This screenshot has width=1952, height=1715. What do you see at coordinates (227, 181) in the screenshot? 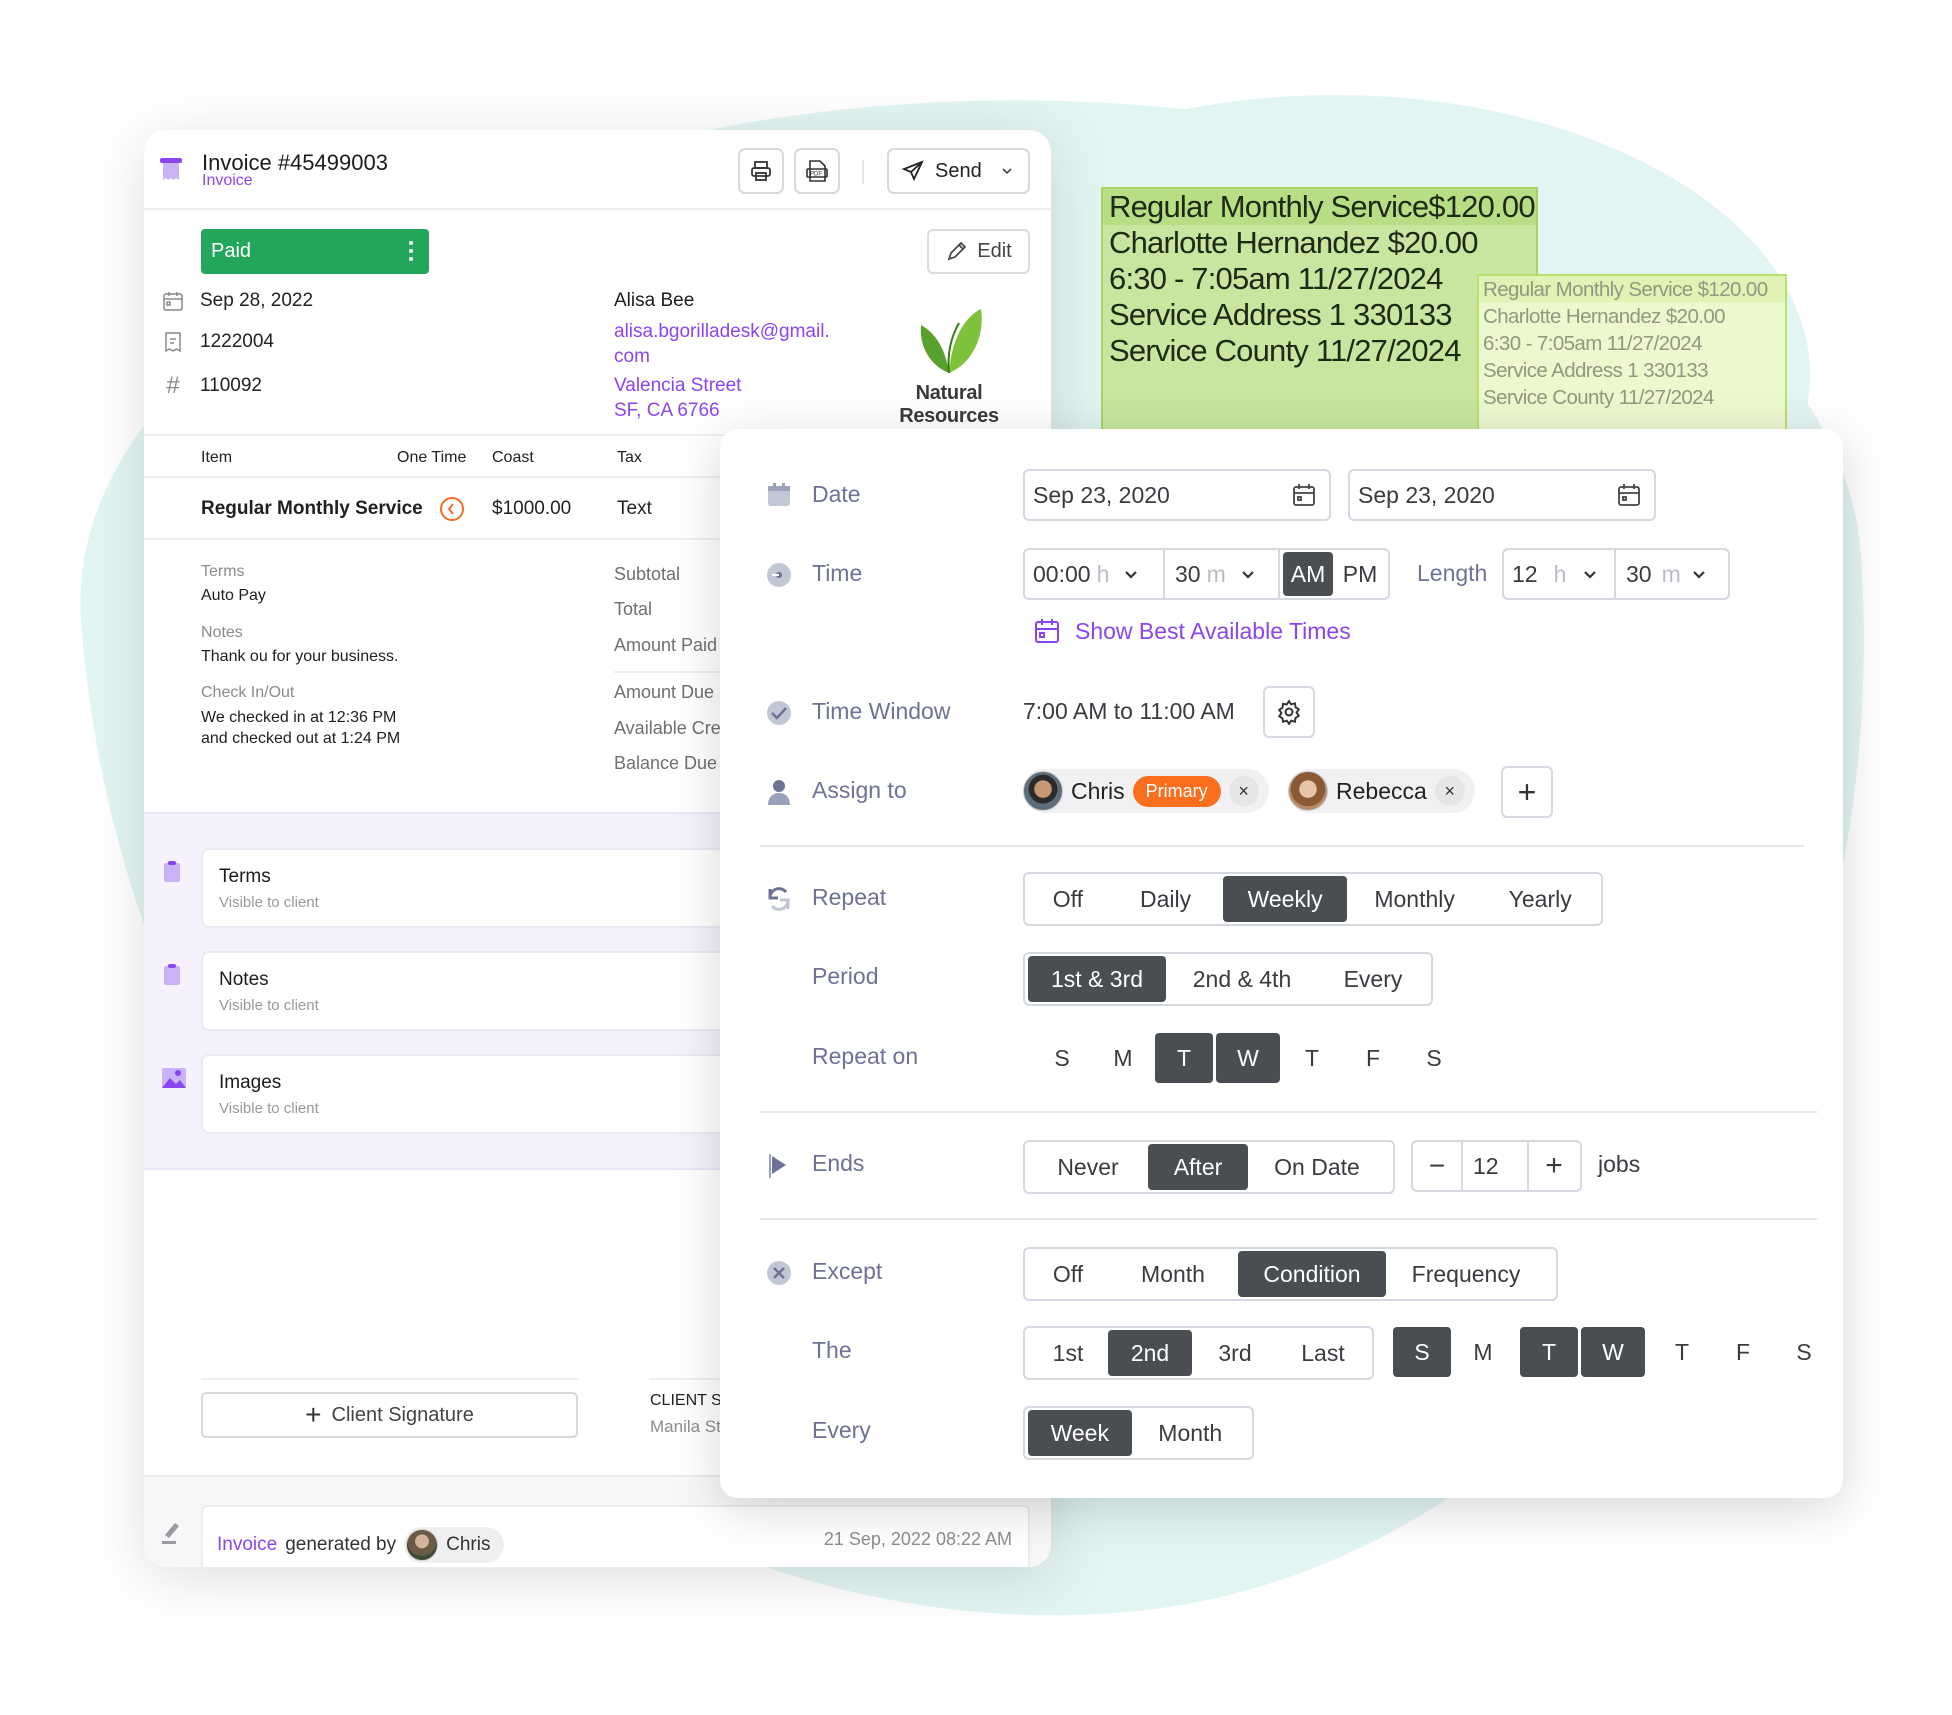
I see `invoice-subtitle: Invoice` at bounding box center [227, 181].